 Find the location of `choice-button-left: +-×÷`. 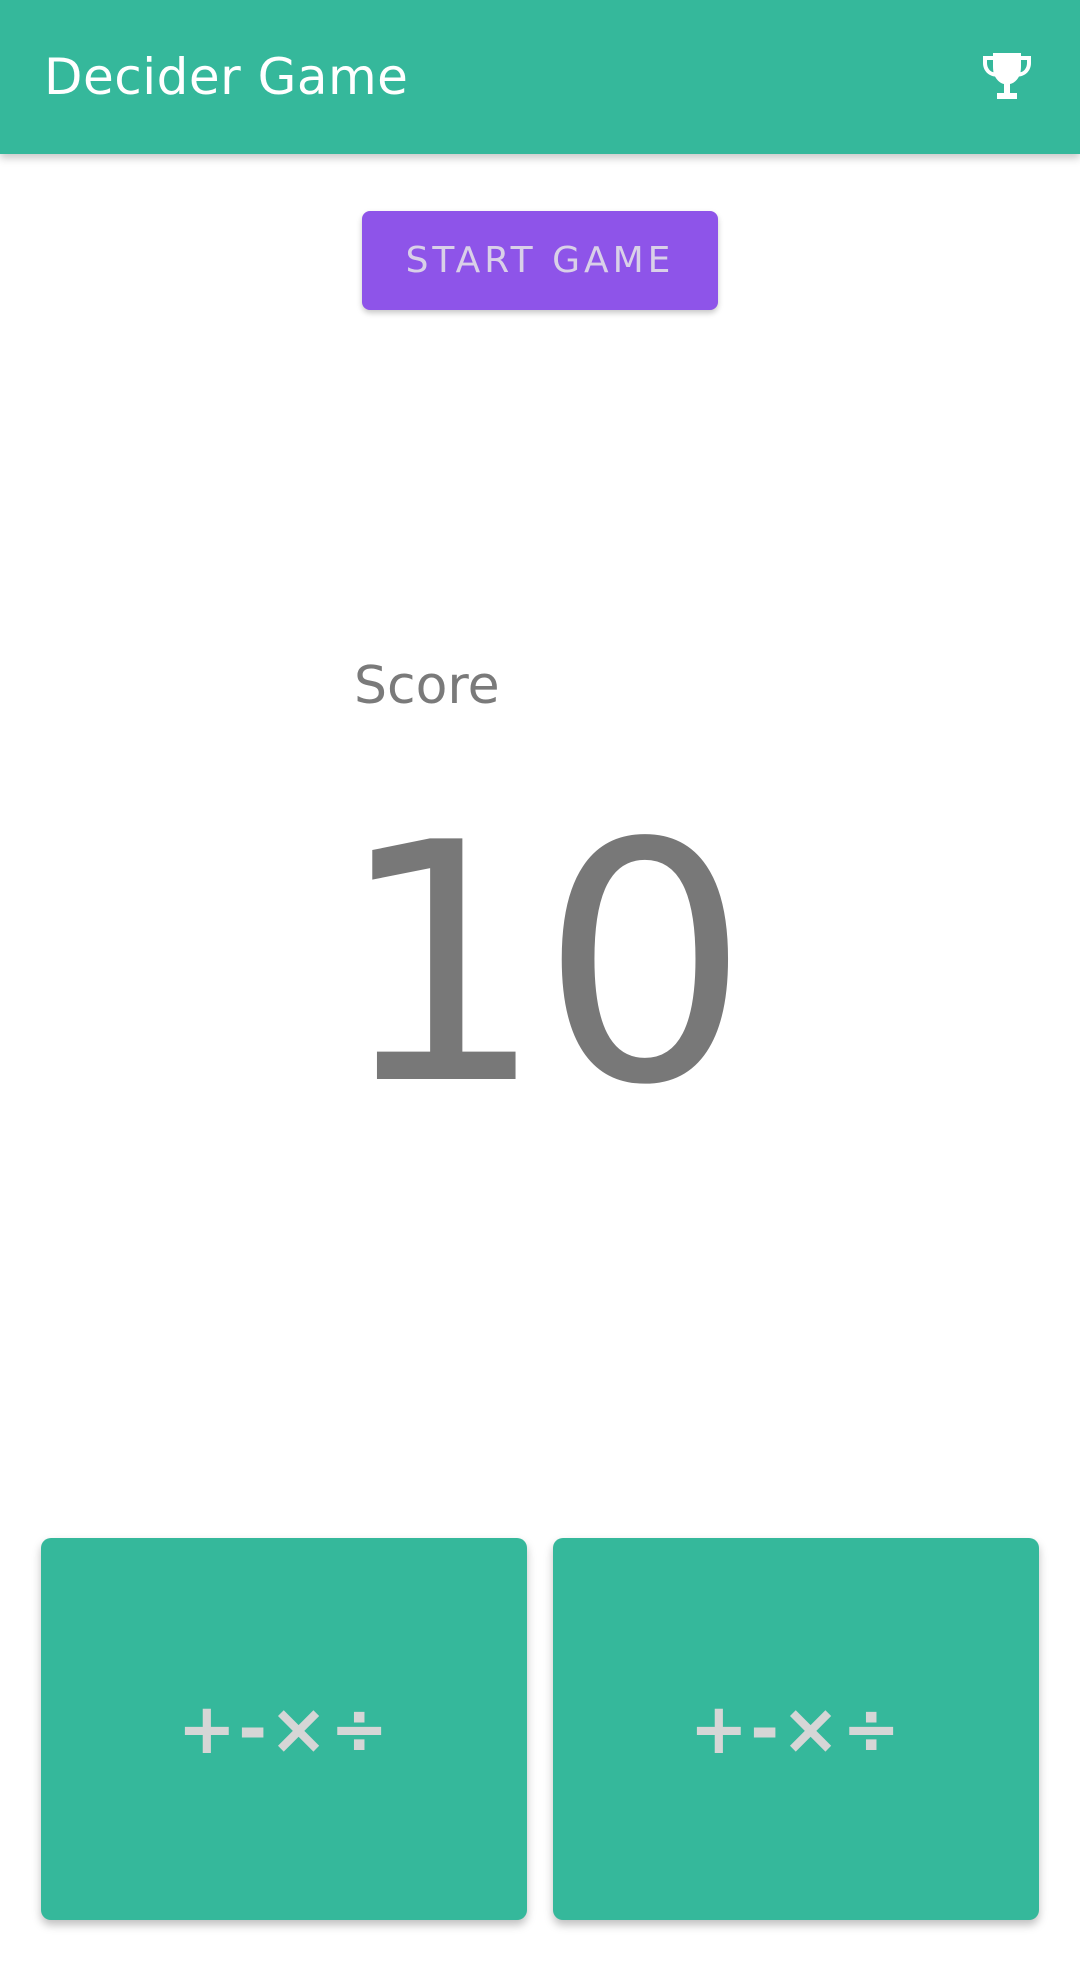

choice-button-left: +-×÷ is located at coordinates (284, 1729).